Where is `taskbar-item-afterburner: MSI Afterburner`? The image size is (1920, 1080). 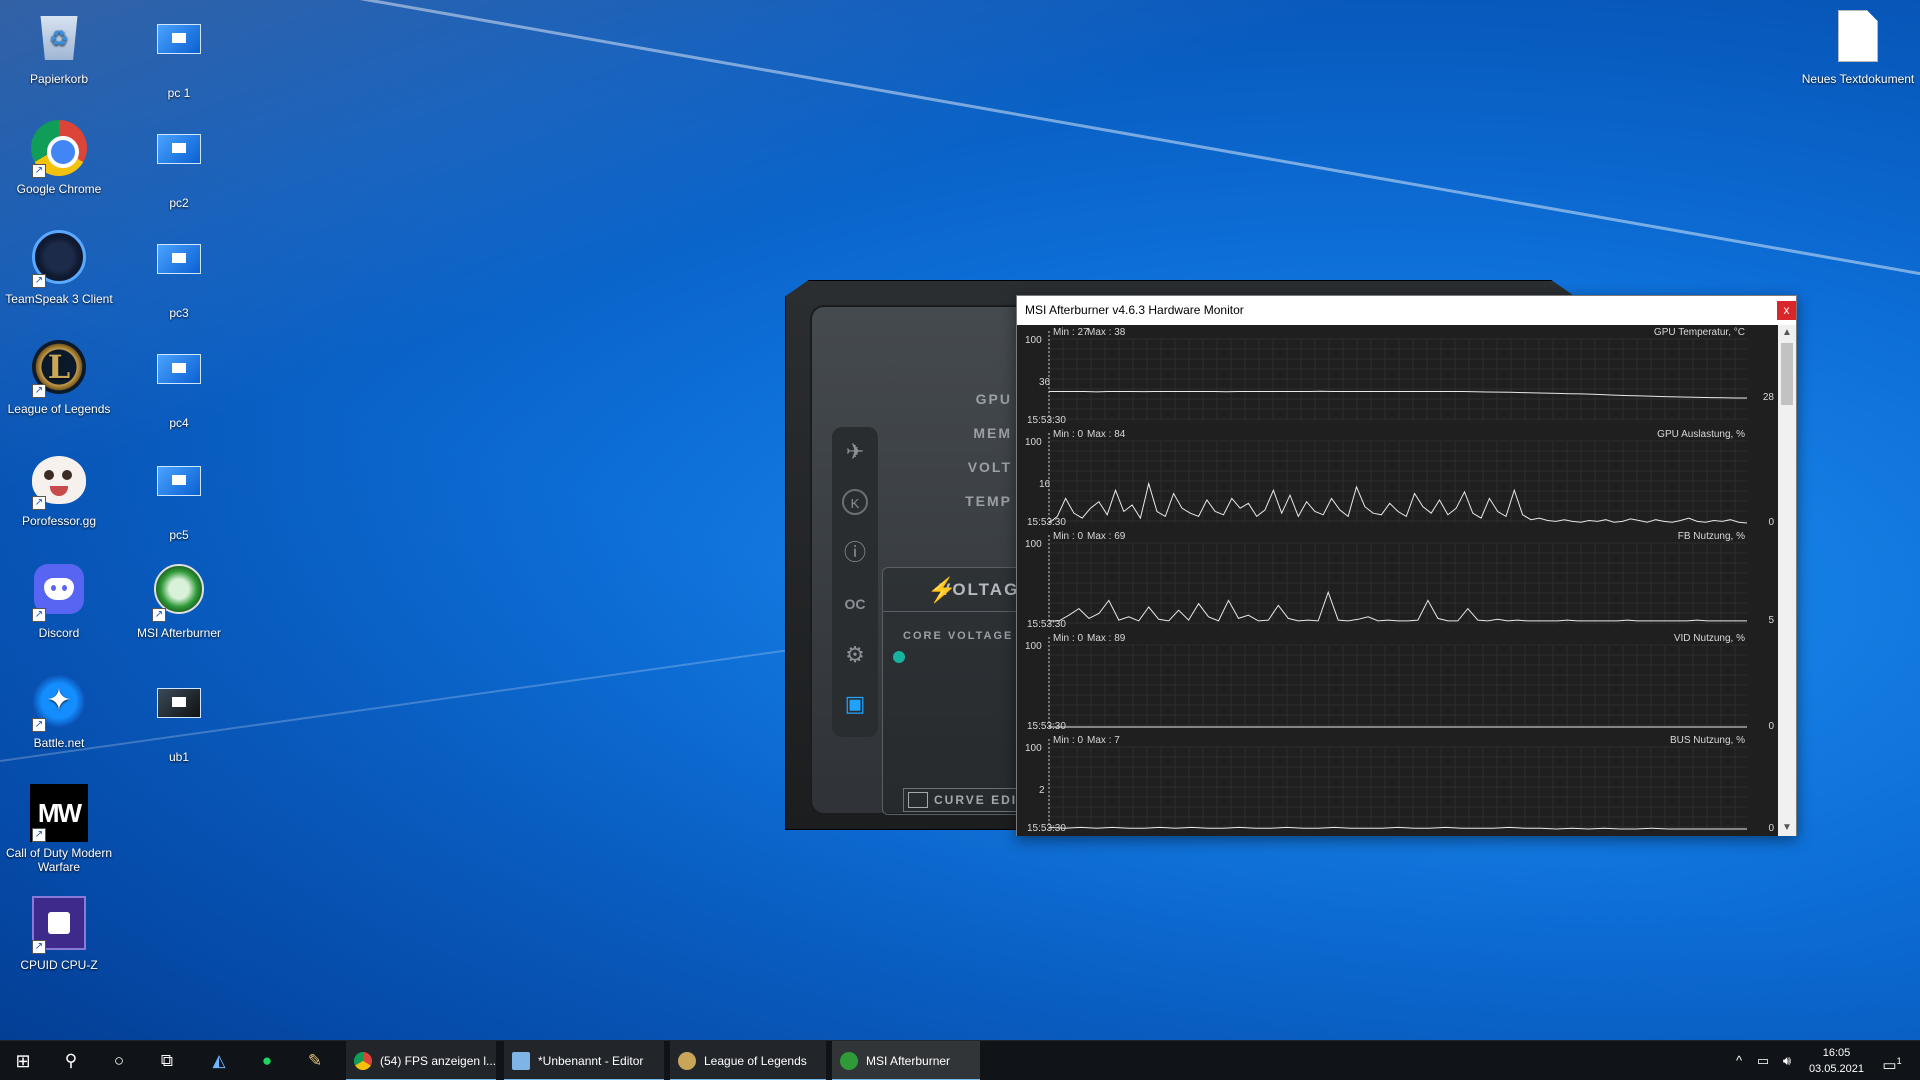 taskbar-item-afterburner: MSI Afterburner is located at coordinates (906, 1060).